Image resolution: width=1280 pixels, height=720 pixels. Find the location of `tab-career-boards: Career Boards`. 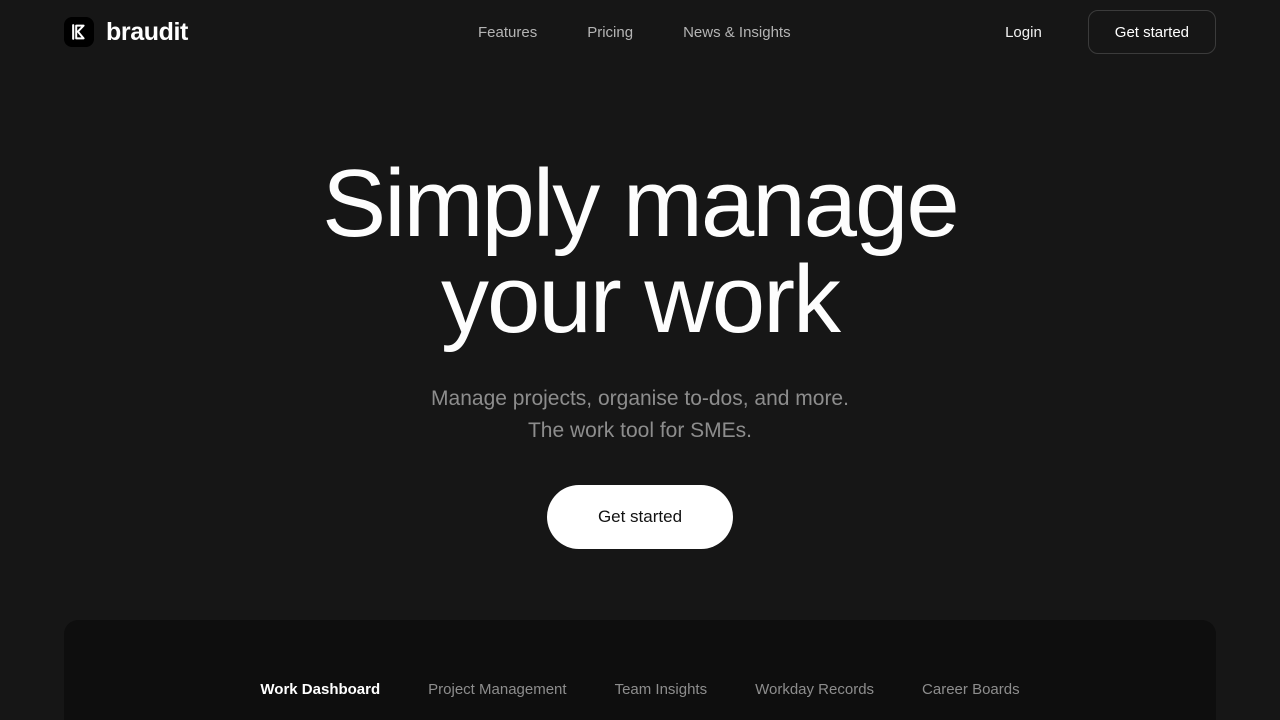

tab-career-boards: Career Boards is located at coordinates (971, 690).